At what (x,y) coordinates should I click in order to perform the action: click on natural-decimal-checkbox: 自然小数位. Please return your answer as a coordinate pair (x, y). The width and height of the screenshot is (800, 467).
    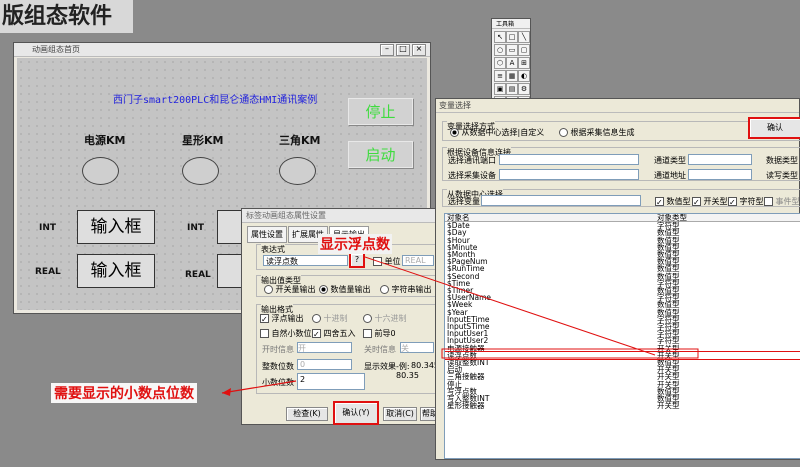
    Looking at the image, I should click on (286, 333).